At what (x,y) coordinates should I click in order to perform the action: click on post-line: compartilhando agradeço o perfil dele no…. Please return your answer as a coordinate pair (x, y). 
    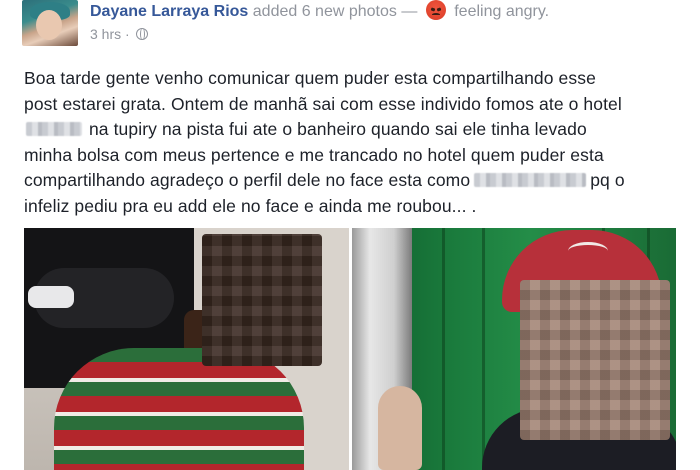
    Looking at the image, I should click on (324, 180).